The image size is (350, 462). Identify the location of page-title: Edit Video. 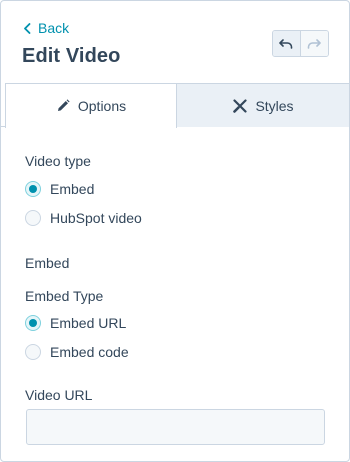
(71, 56).